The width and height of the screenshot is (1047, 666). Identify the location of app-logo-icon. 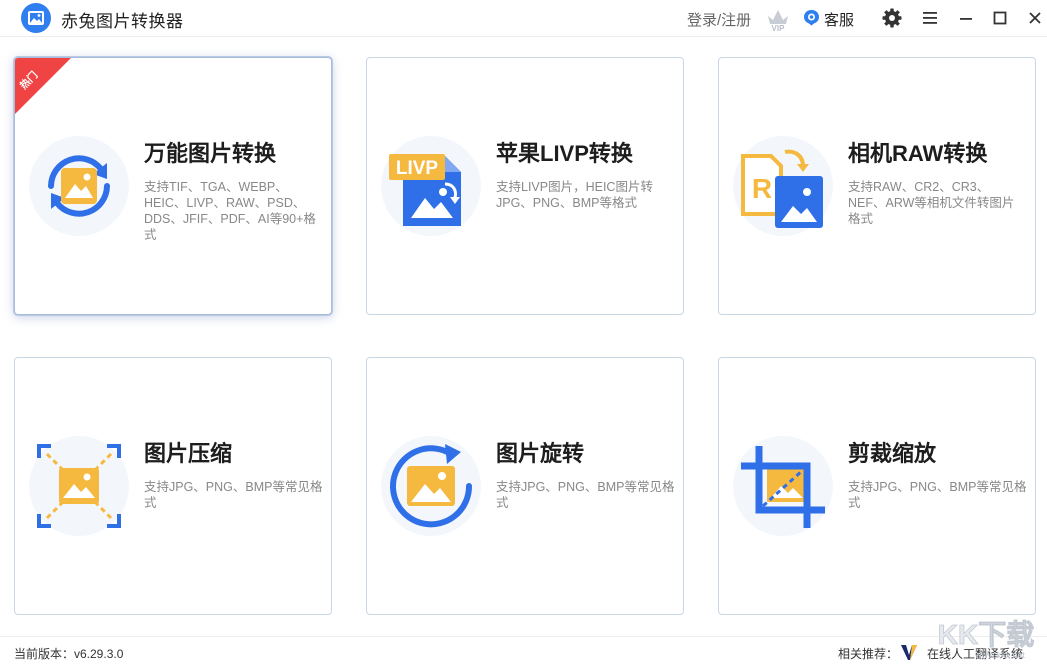
(36, 18).